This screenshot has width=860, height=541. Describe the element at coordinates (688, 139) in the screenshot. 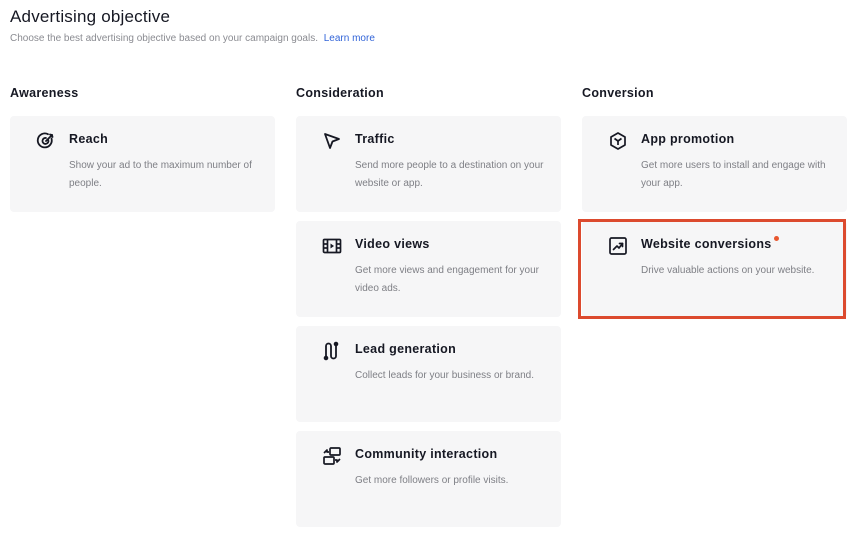

I see `objective-title: App promotion` at that location.